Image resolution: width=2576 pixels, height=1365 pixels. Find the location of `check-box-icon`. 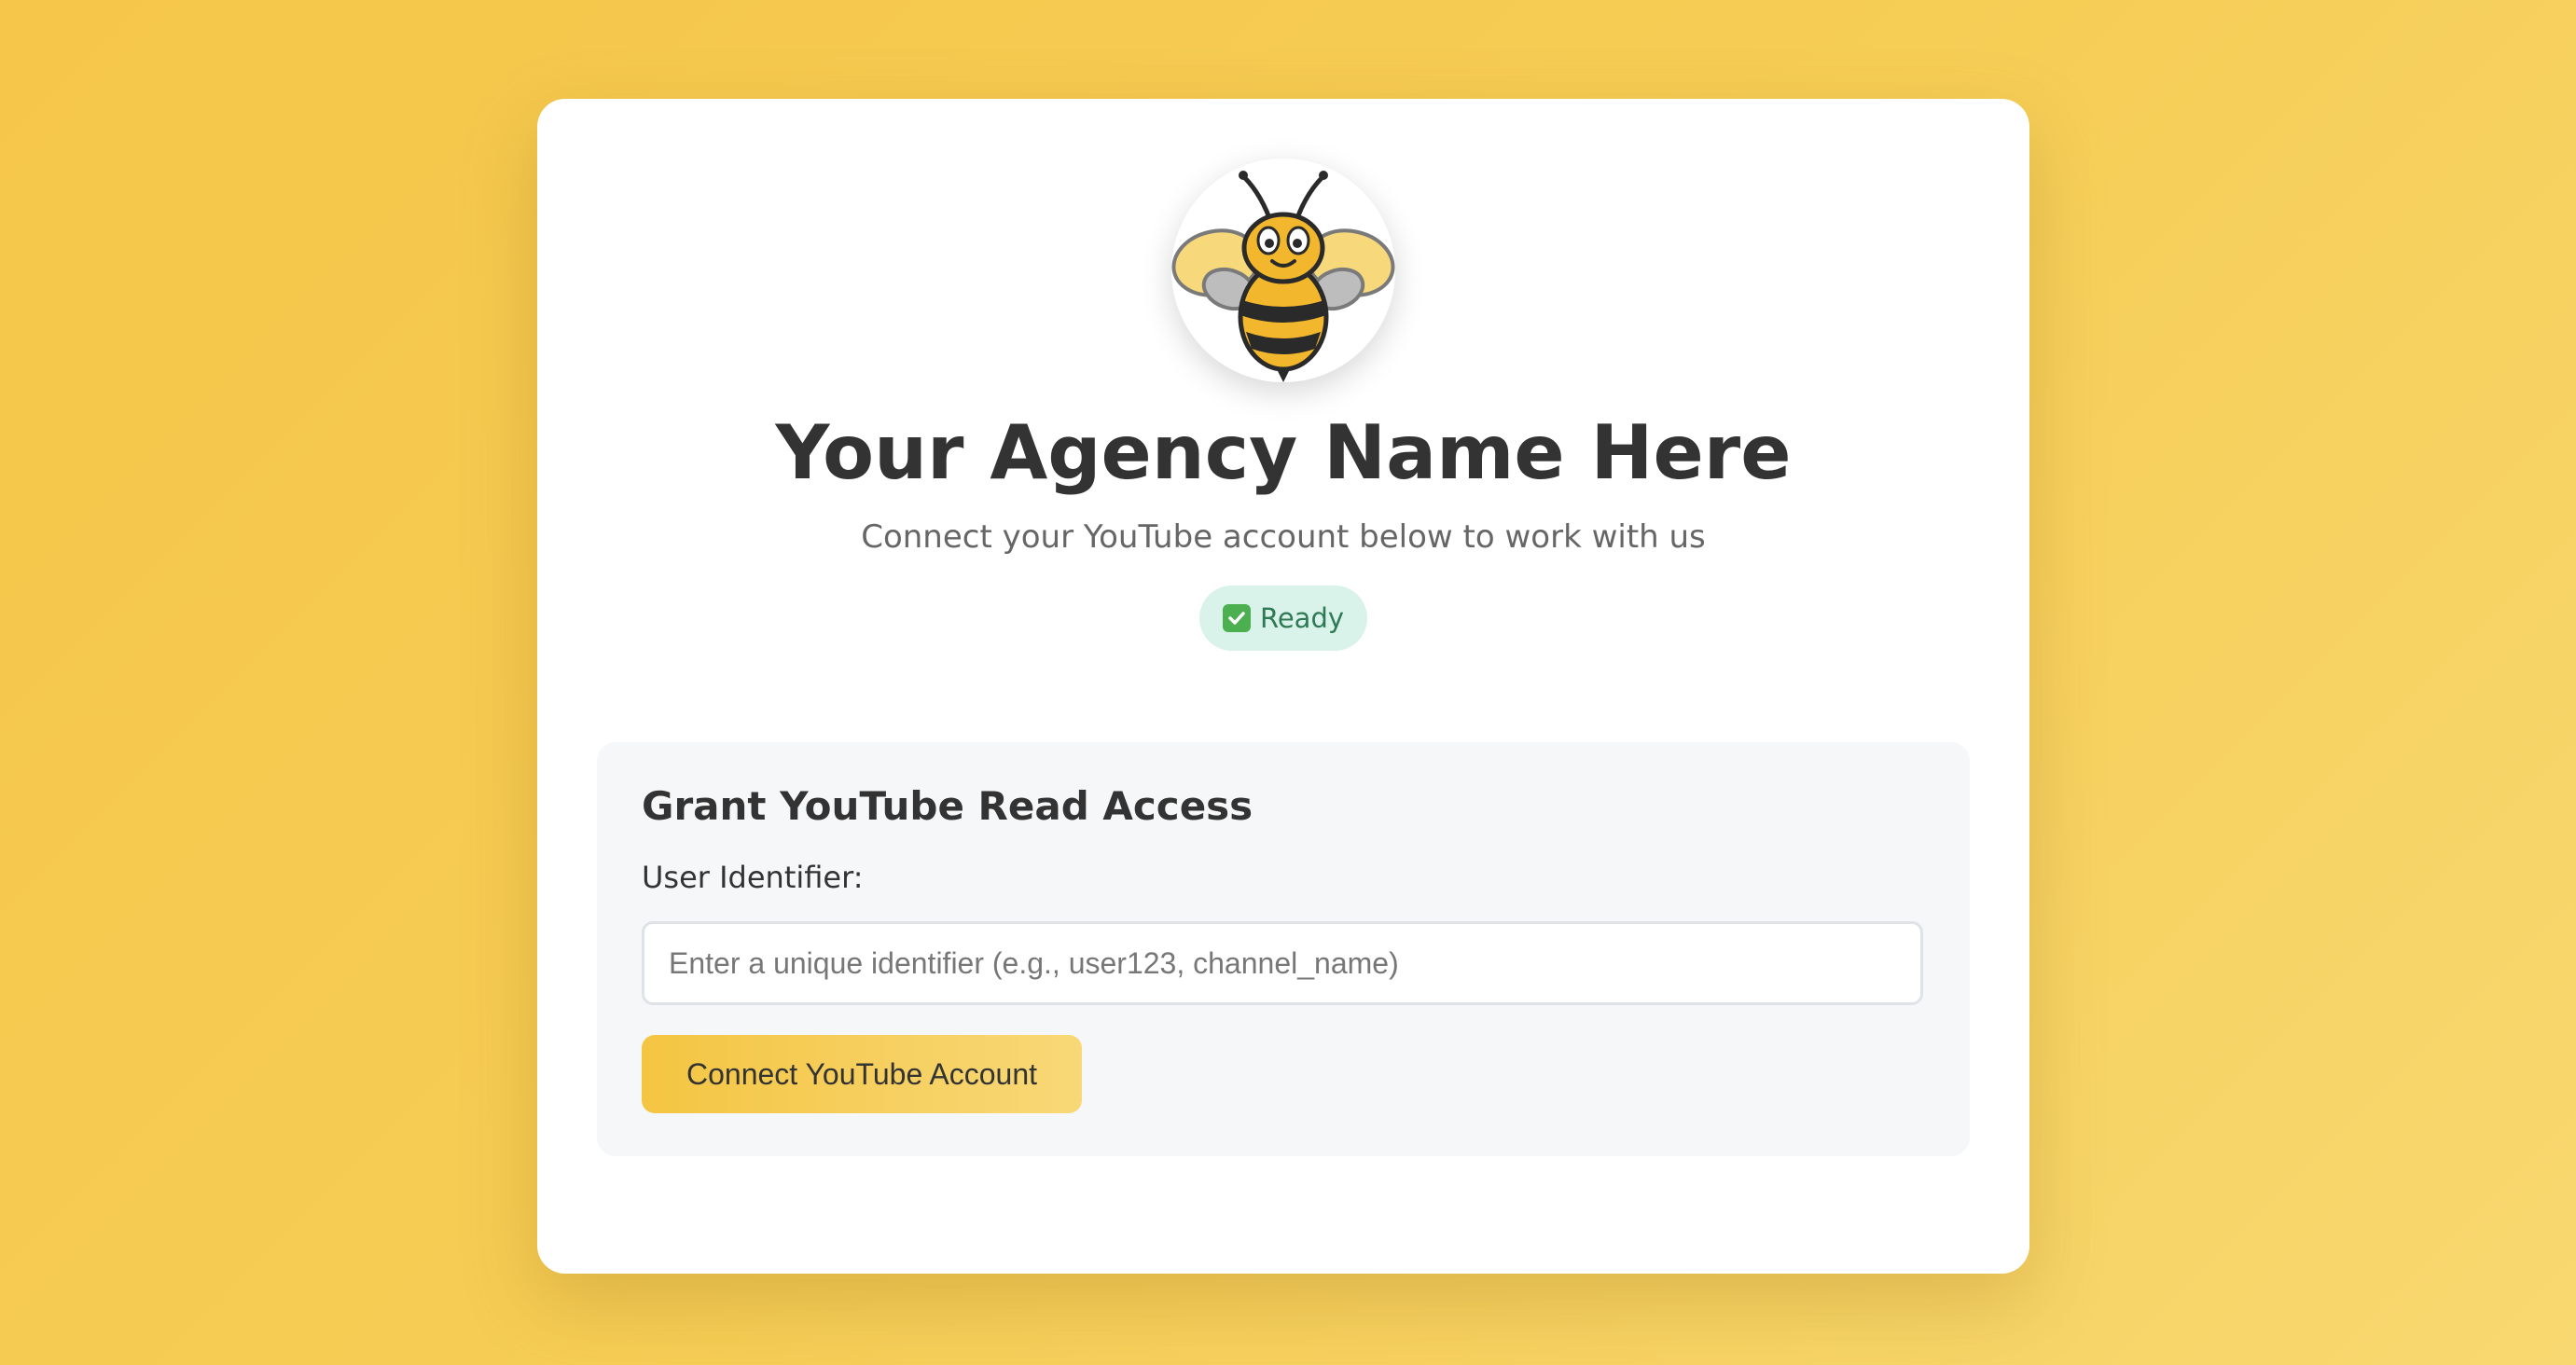

check-box-icon is located at coordinates (1236, 618).